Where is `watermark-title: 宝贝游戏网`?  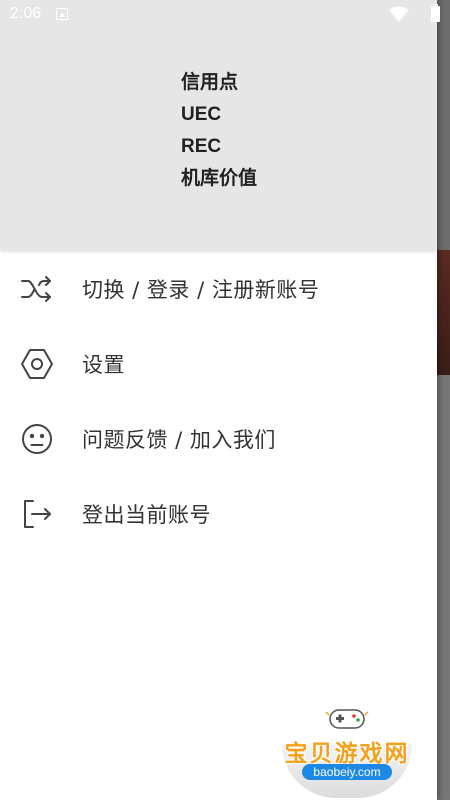 watermark-title: 宝贝游戏网 is located at coordinates (347, 754).